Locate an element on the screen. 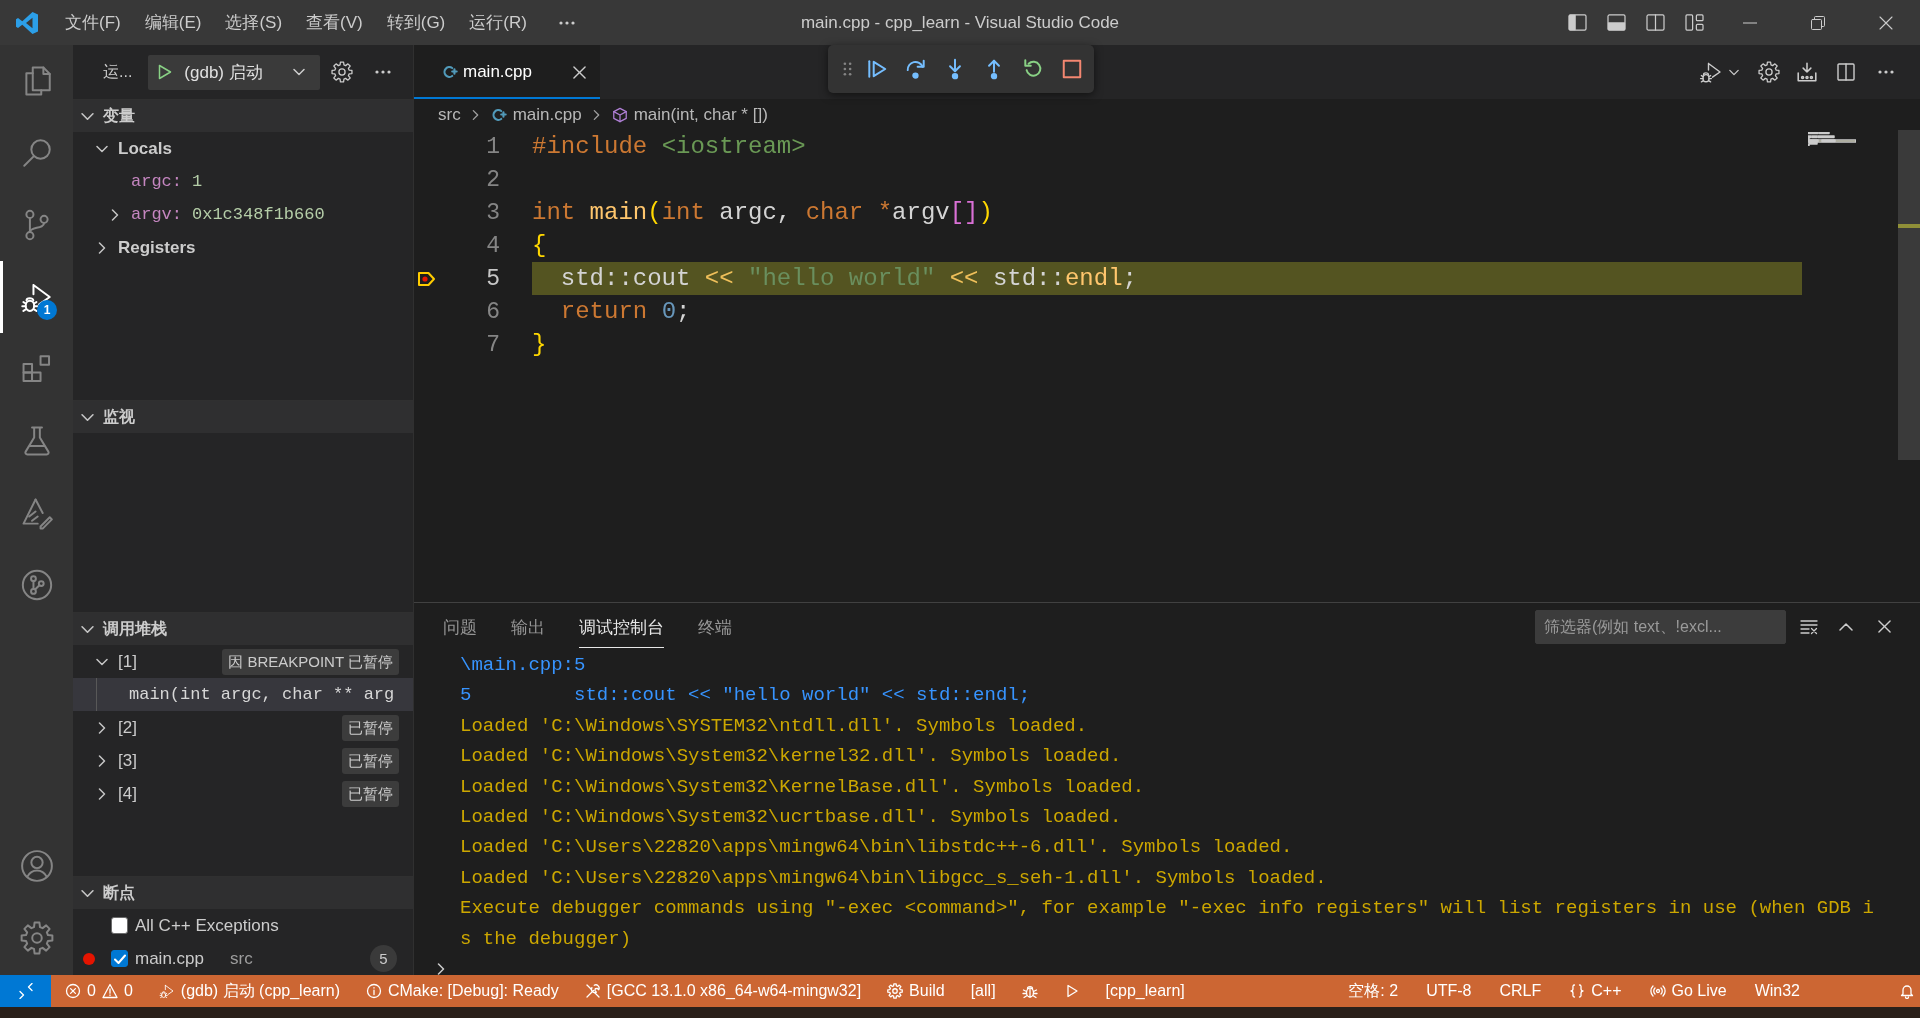  indentation-status: 空格: 2 is located at coordinates (1373, 991).